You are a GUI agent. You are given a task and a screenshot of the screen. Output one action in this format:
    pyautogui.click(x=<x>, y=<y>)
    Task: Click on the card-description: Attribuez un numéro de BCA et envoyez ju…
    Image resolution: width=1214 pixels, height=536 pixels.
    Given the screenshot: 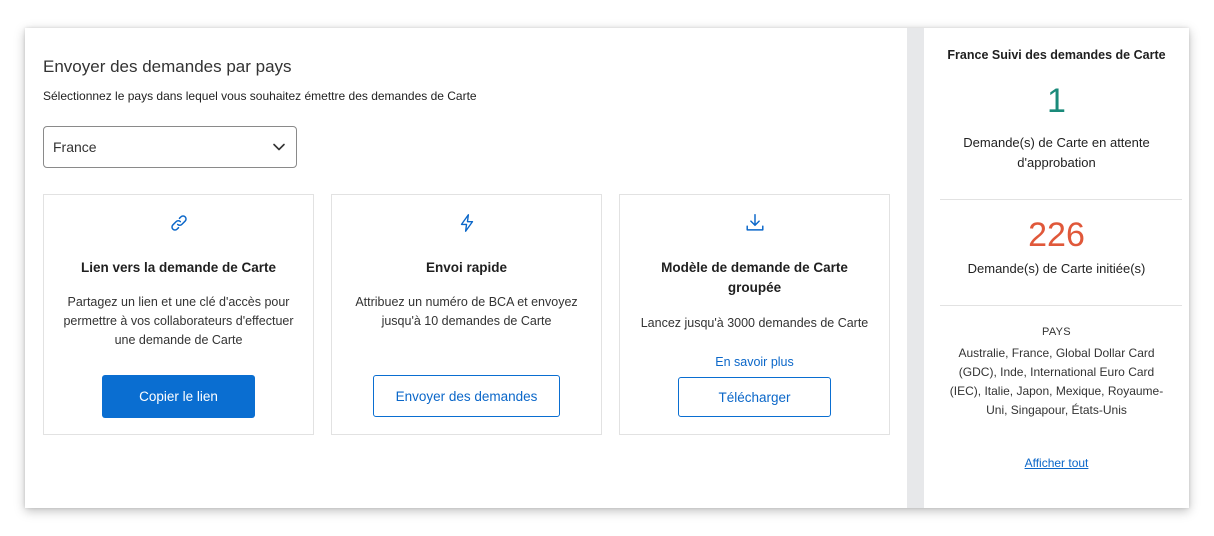 What is the action you would take?
    pyautogui.click(x=466, y=311)
    